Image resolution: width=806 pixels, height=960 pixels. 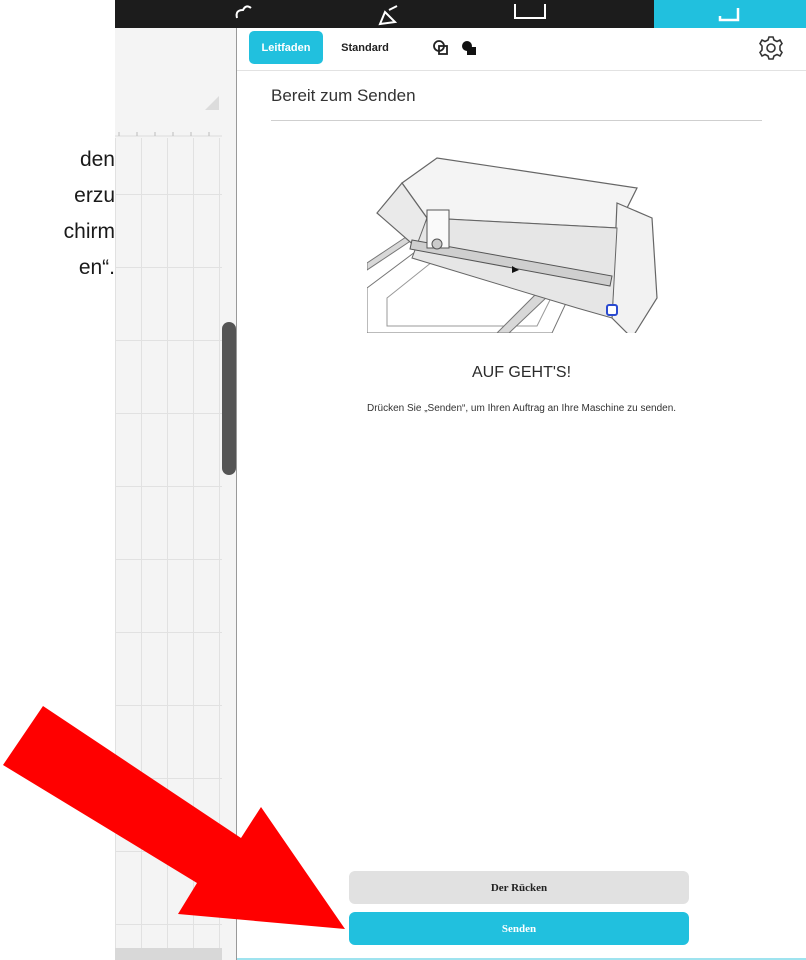 What do you see at coordinates (97, 159) in the screenshot?
I see `doc-line: den` at bounding box center [97, 159].